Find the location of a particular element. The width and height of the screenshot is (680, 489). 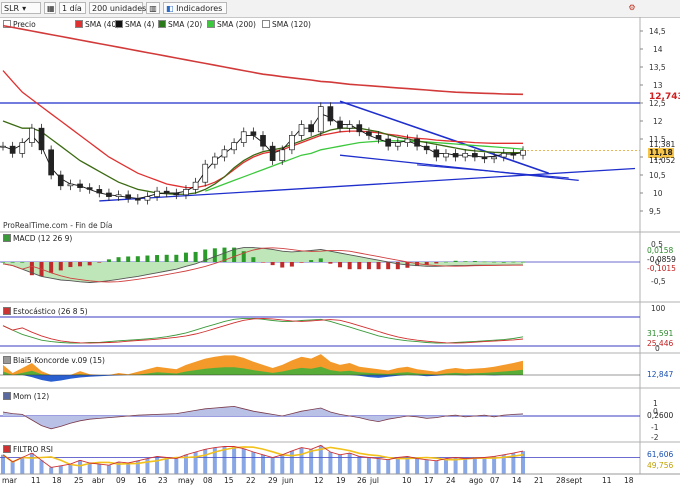

watermark: ProRealTime.com - Fin de Día is located at coordinates (58, 225).